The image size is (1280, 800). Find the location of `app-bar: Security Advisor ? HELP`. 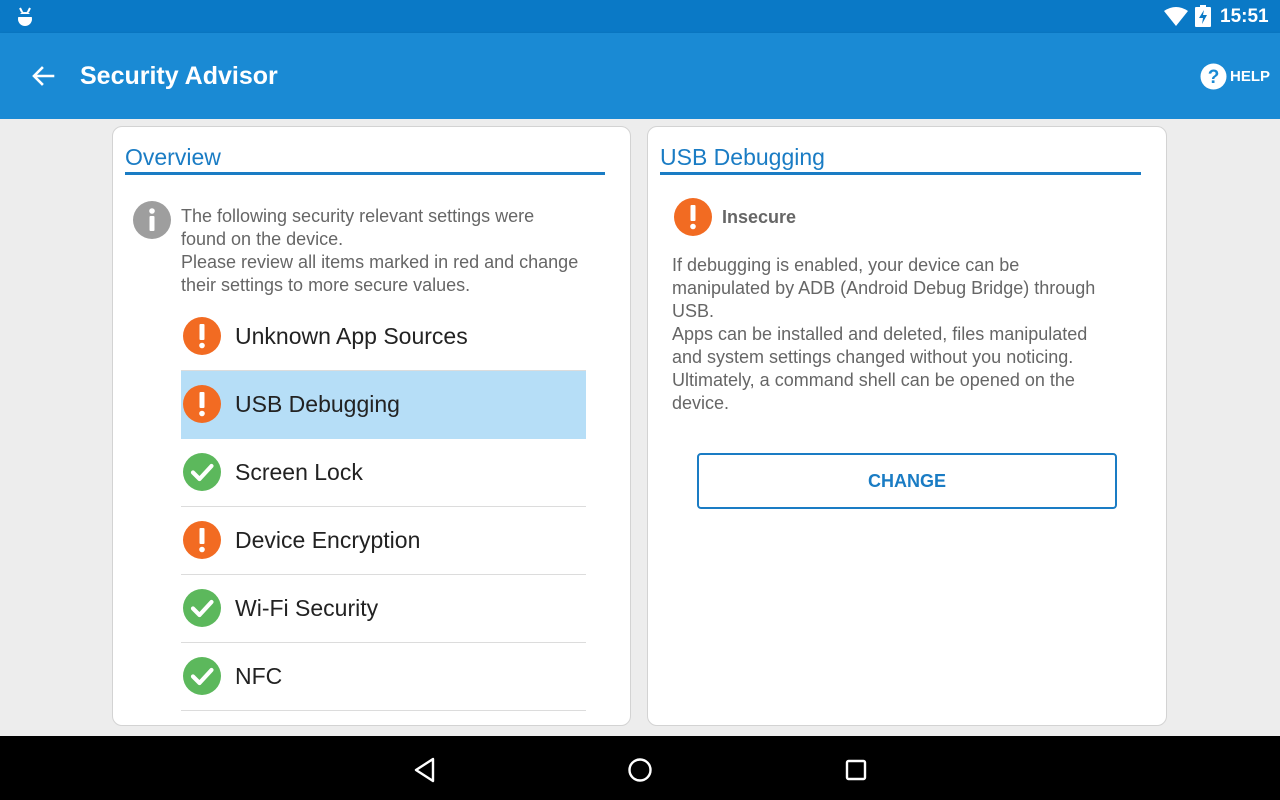

app-bar: Security Advisor ? HELP is located at coordinates (640, 76).